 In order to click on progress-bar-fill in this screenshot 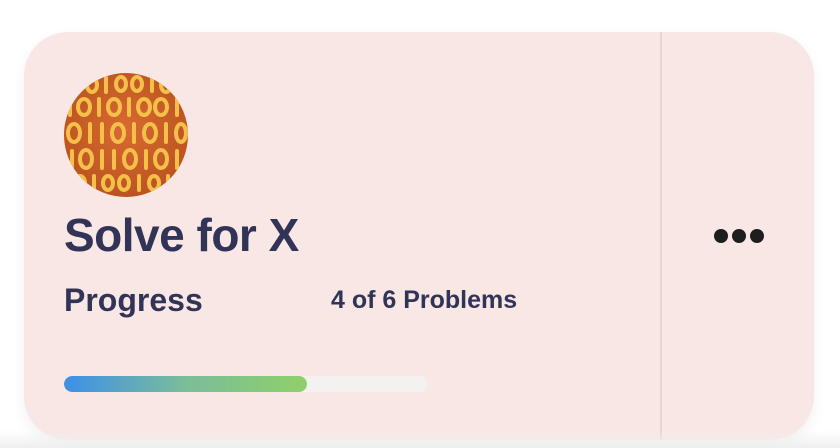, I will do `click(185, 384)`.